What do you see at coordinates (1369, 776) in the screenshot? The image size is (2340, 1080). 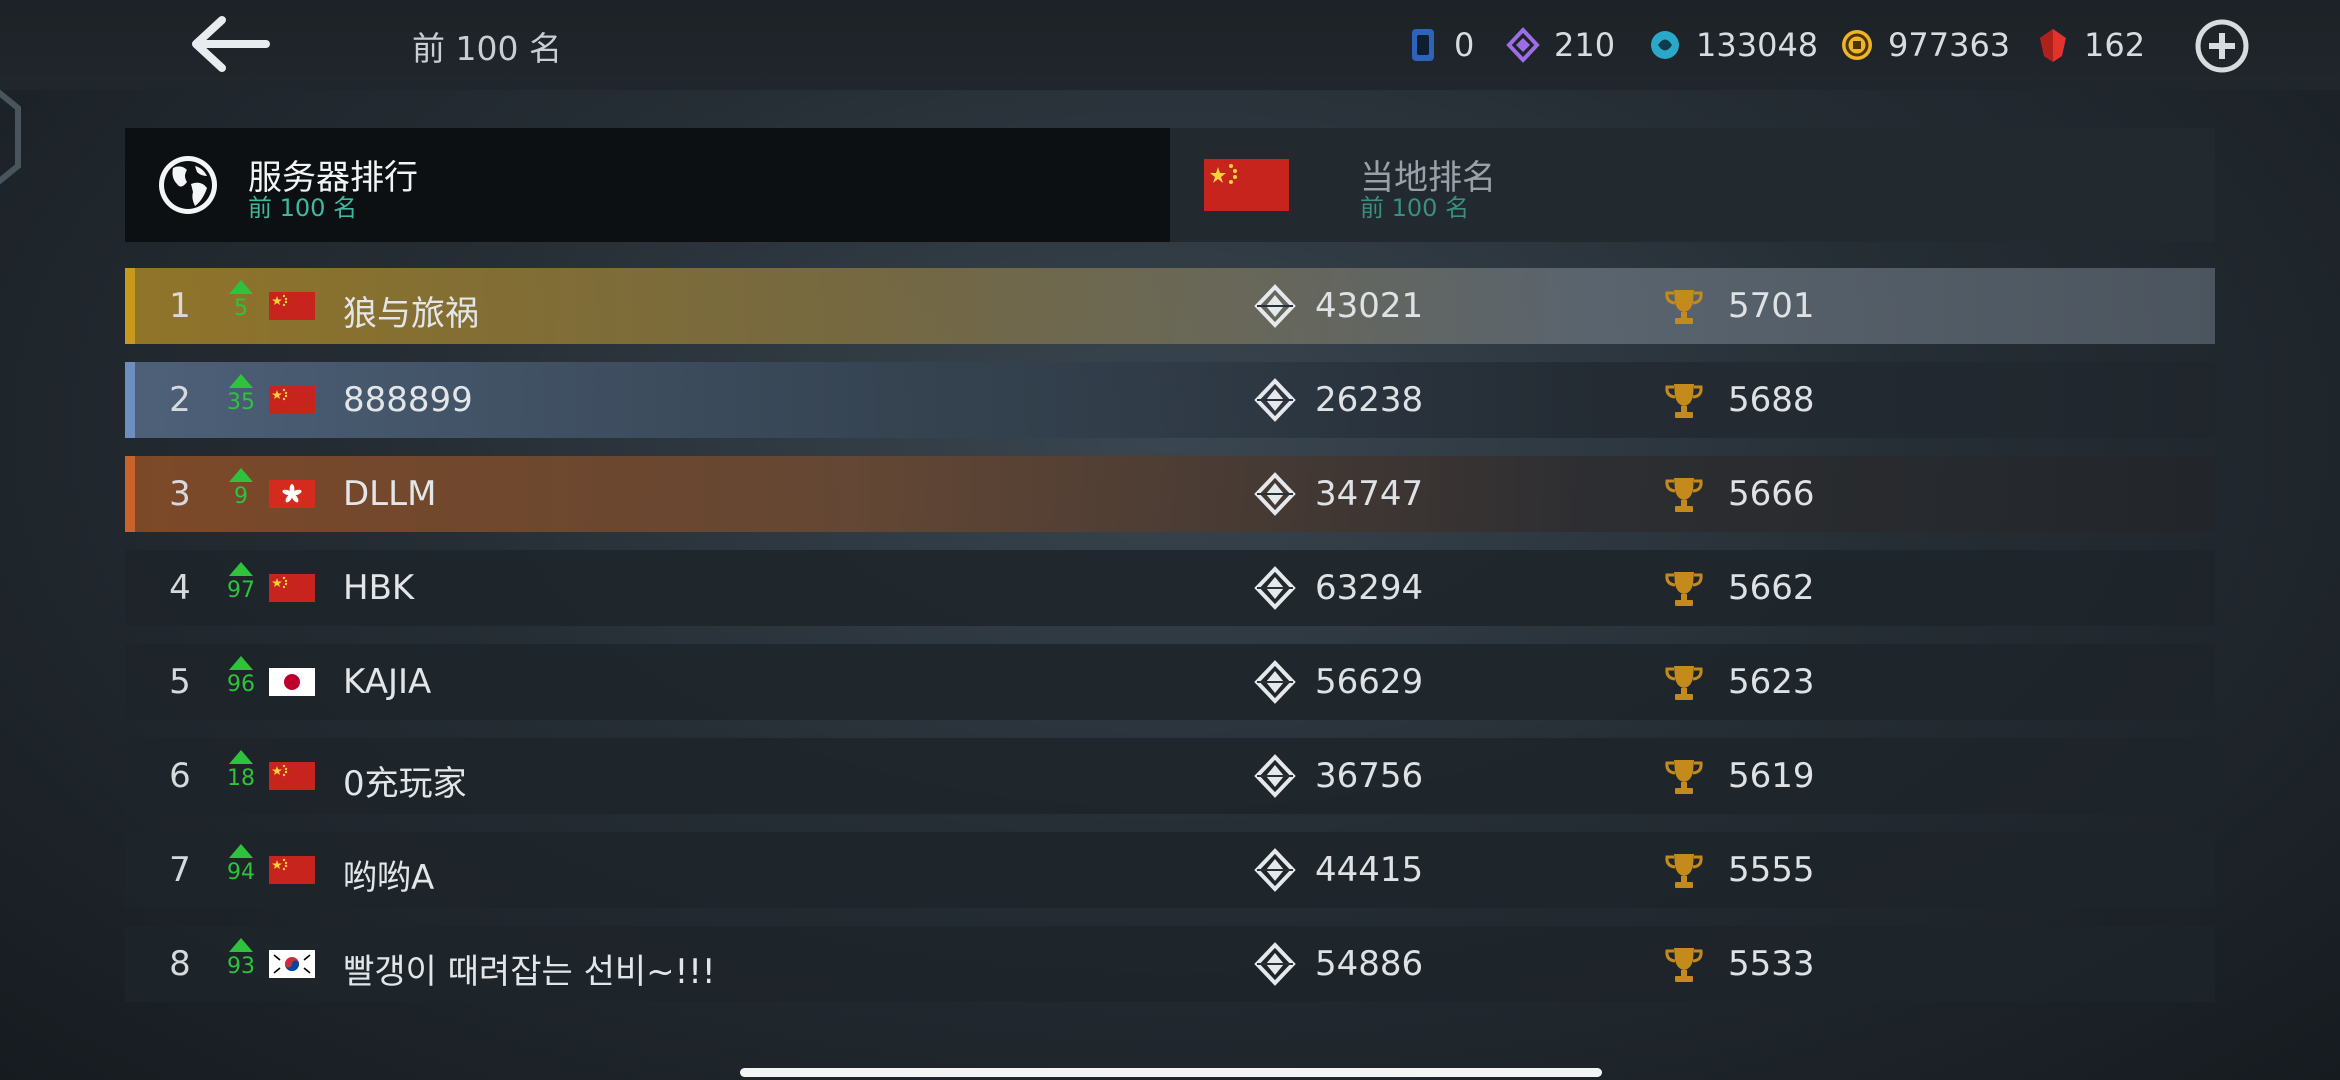 I see `player-score: 36756` at bounding box center [1369, 776].